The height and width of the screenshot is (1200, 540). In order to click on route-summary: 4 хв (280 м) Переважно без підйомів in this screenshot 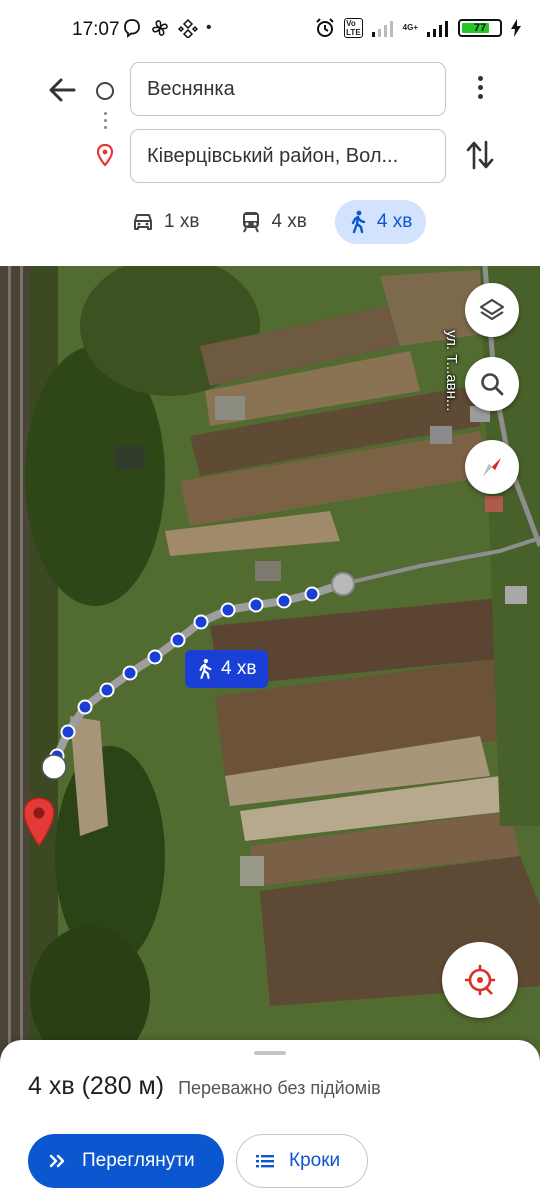, I will do `click(204, 1086)`.